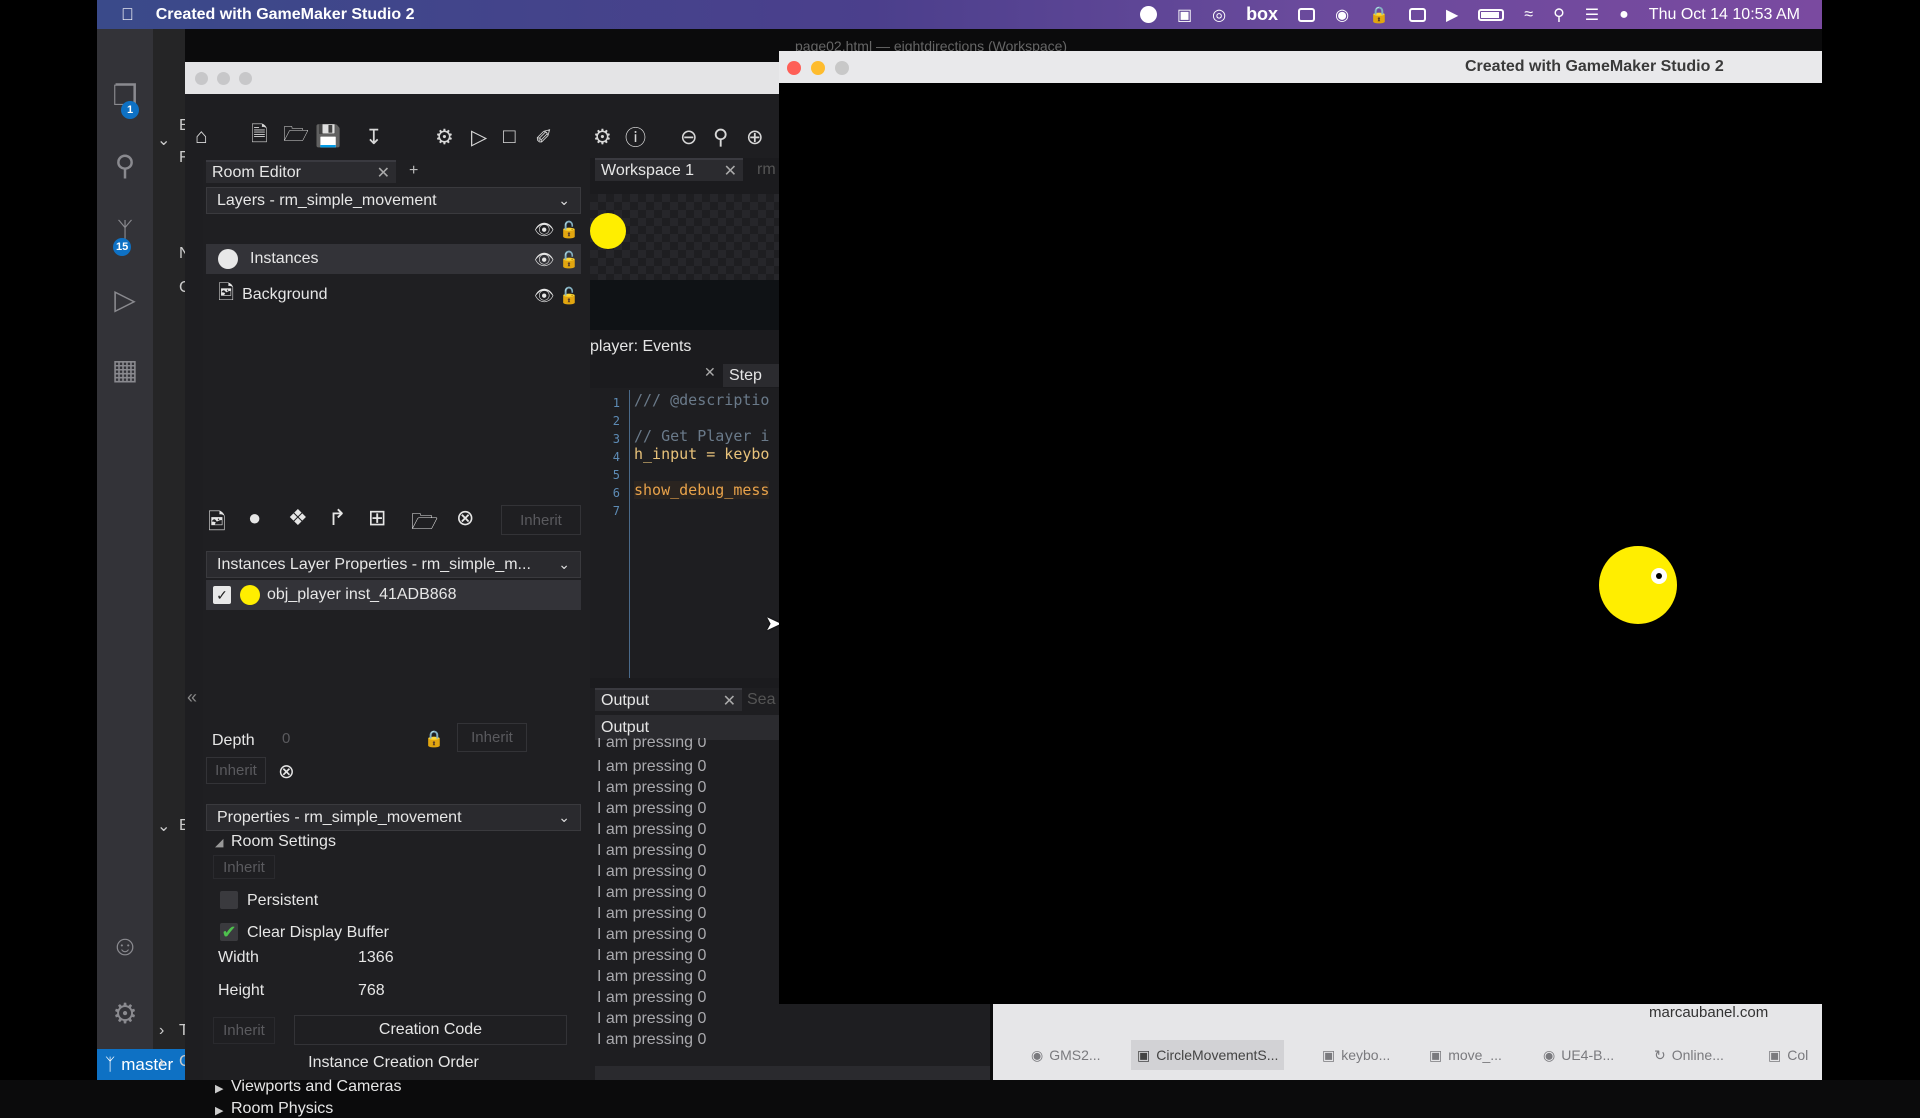 The image size is (1920, 1118). What do you see at coordinates (316, 1087) in the screenshot?
I see `viewports-cameras-heading: Viewports and Cameras` at bounding box center [316, 1087].